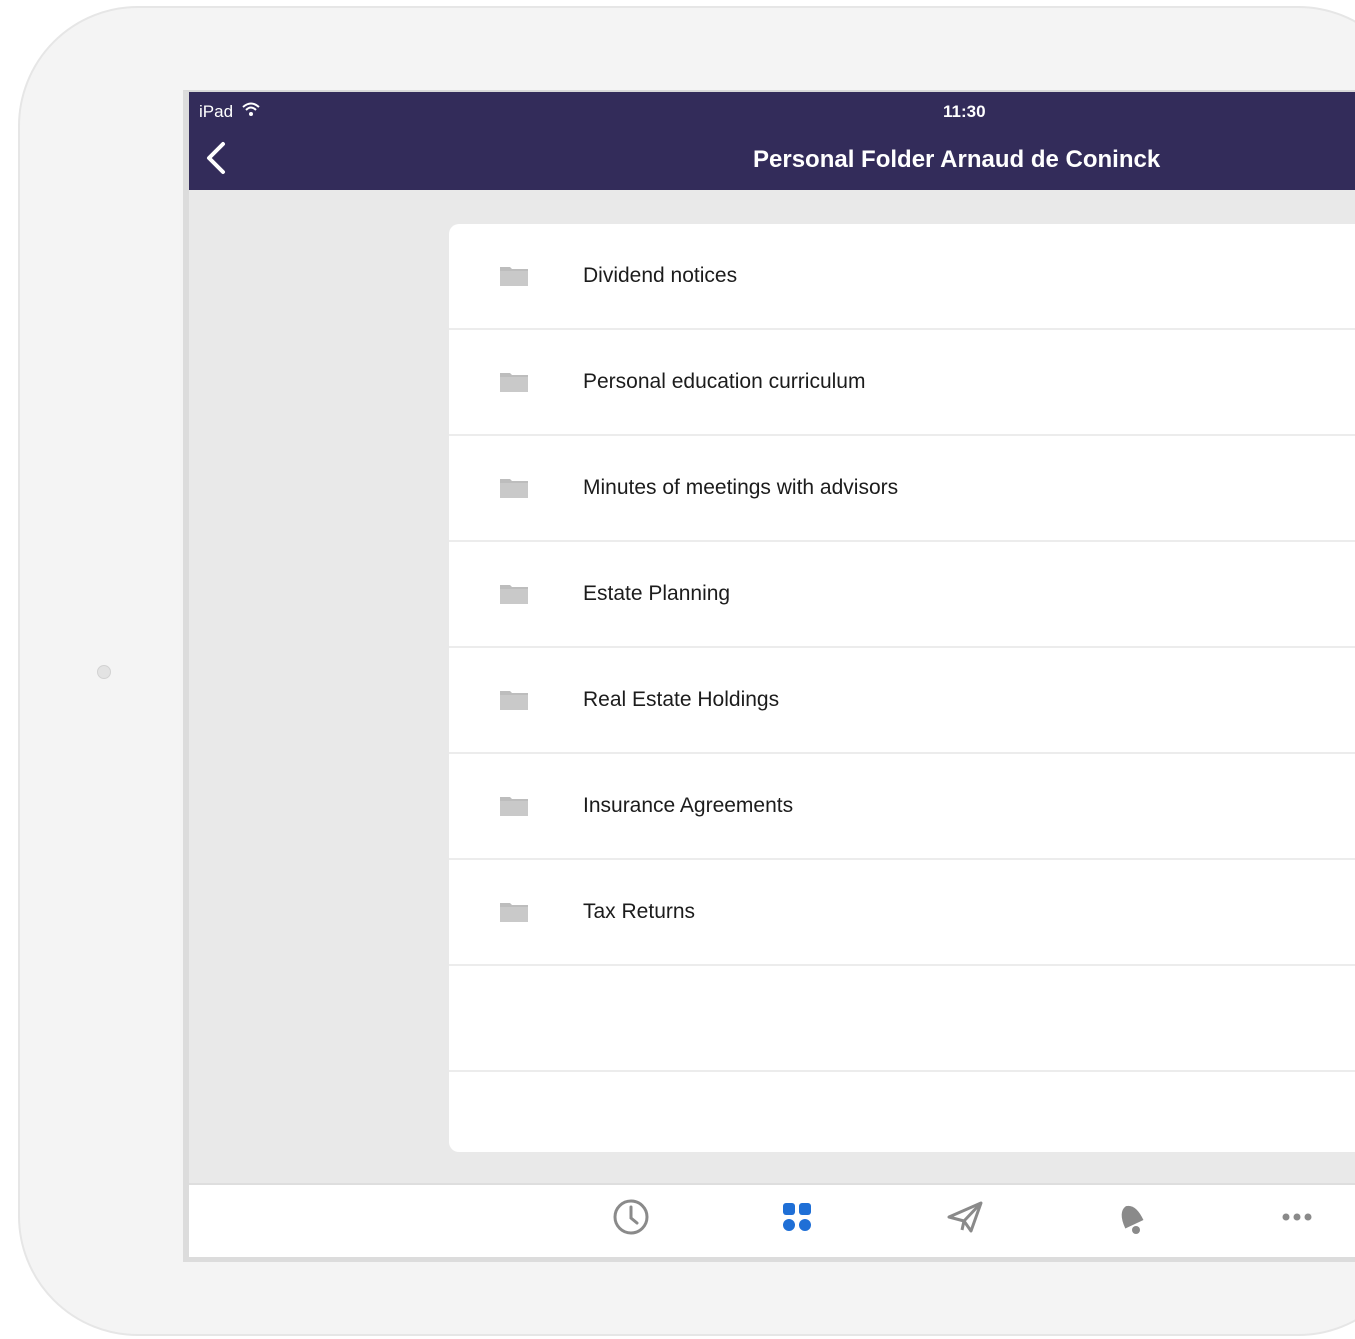 Image resolution: width=1355 pixels, height=1339 pixels. What do you see at coordinates (902, 383) in the screenshot?
I see `folder-row: Personal education curriculum` at bounding box center [902, 383].